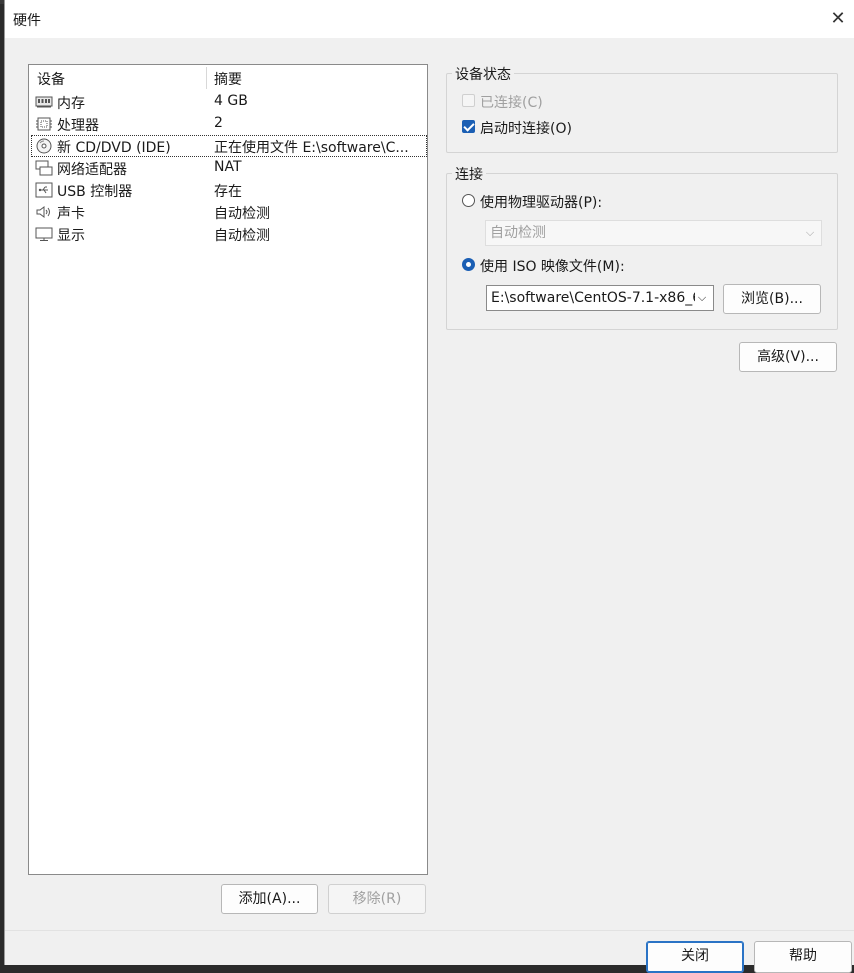 The height and width of the screenshot is (973, 854). Describe the element at coordinates (71, 235) in the screenshot. I see `device-name: 显示` at that location.